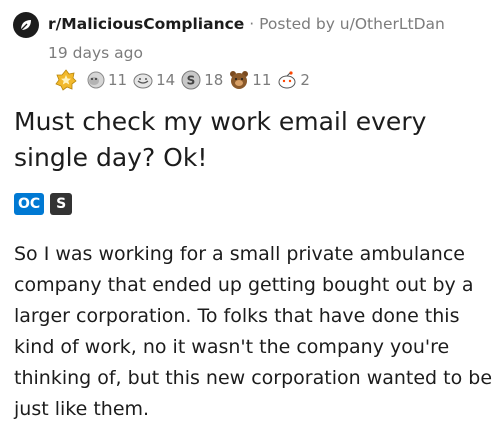  I want to click on s-flair: S, so click(61, 204).